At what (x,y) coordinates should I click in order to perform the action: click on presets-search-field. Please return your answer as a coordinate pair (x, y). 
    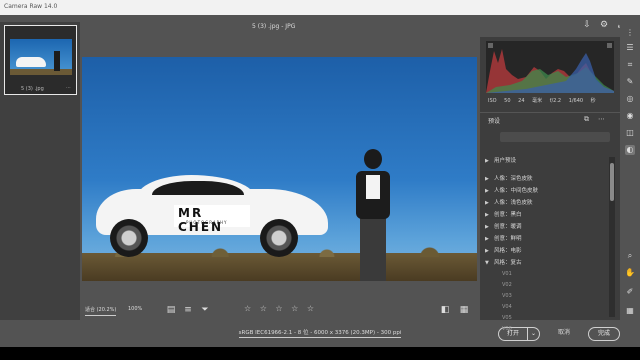
    Looking at the image, I should click on (555, 137).